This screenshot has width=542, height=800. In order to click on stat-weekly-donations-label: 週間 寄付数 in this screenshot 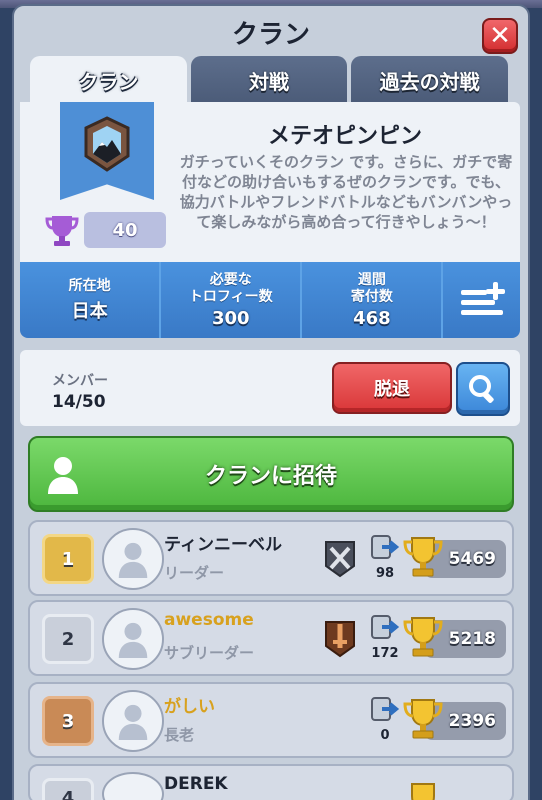, I will do `click(371, 288)`.